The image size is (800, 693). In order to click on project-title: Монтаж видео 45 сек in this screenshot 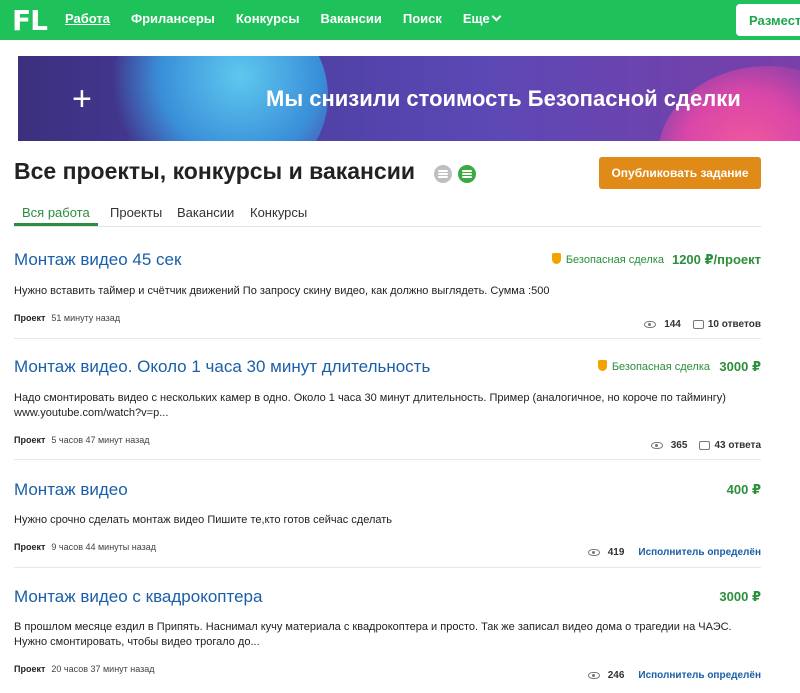, I will do `click(97, 260)`.